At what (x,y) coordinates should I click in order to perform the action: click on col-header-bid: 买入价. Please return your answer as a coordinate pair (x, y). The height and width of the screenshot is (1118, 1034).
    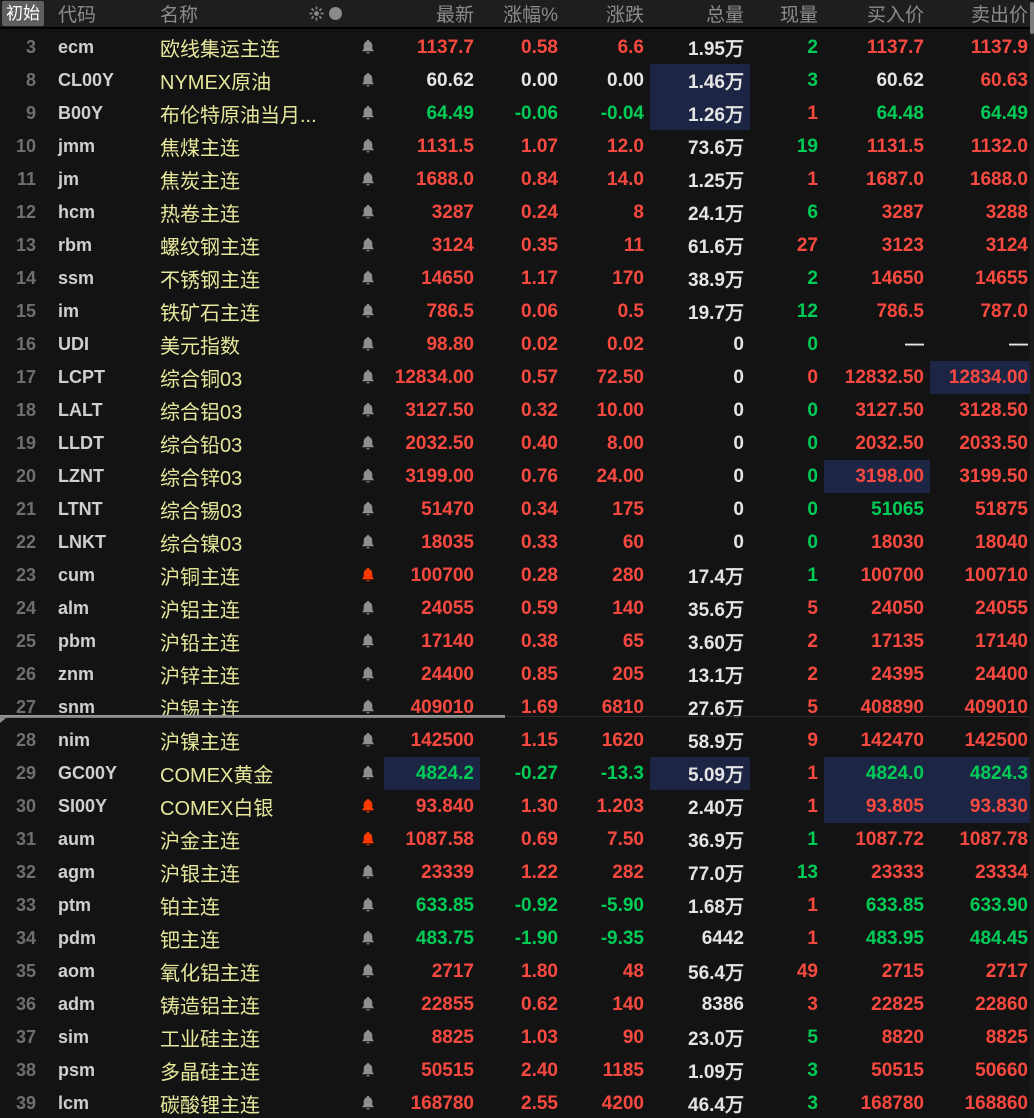
    Looking at the image, I should click on (877, 13).